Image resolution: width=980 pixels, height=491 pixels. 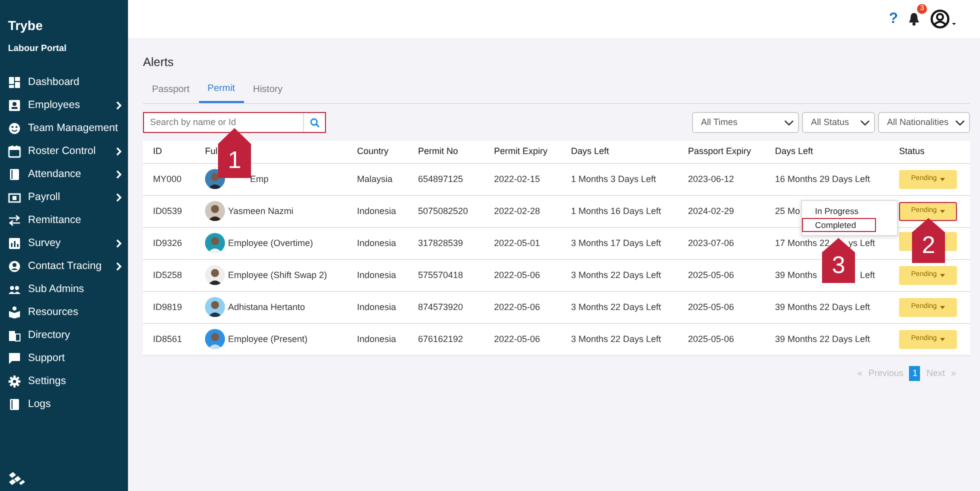 What do you see at coordinates (944, 19) in the screenshot?
I see `user-menu-icon` at bounding box center [944, 19].